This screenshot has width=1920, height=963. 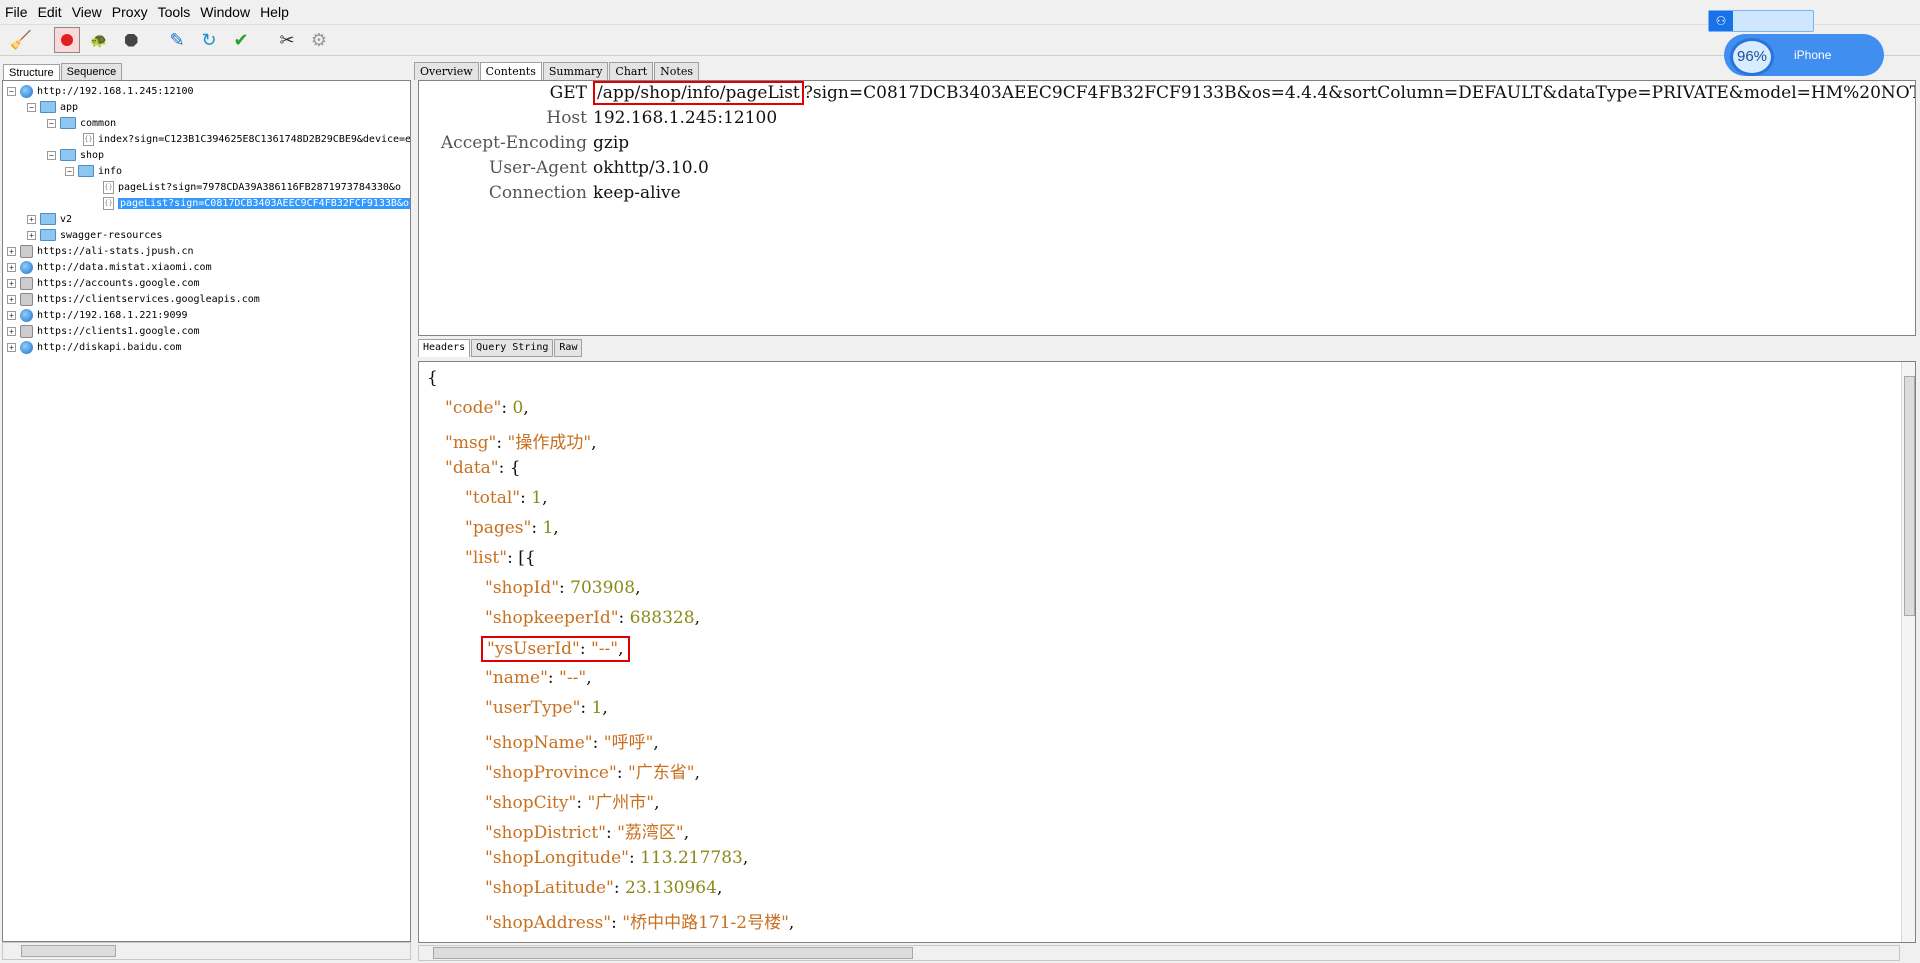 I want to click on record-icon, so click(x=67, y=40).